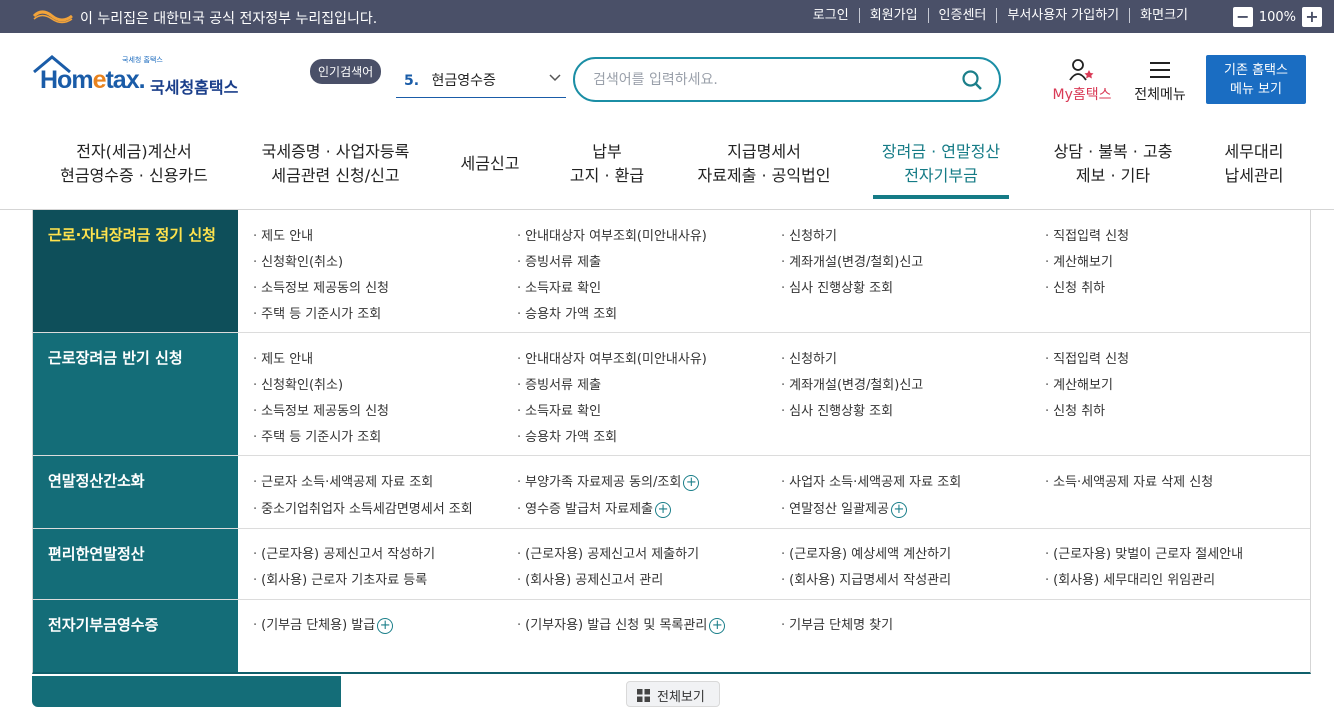 This screenshot has width=1334, height=707. I want to click on logo-tagline: 국세청 홈택스, so click(142, 60).